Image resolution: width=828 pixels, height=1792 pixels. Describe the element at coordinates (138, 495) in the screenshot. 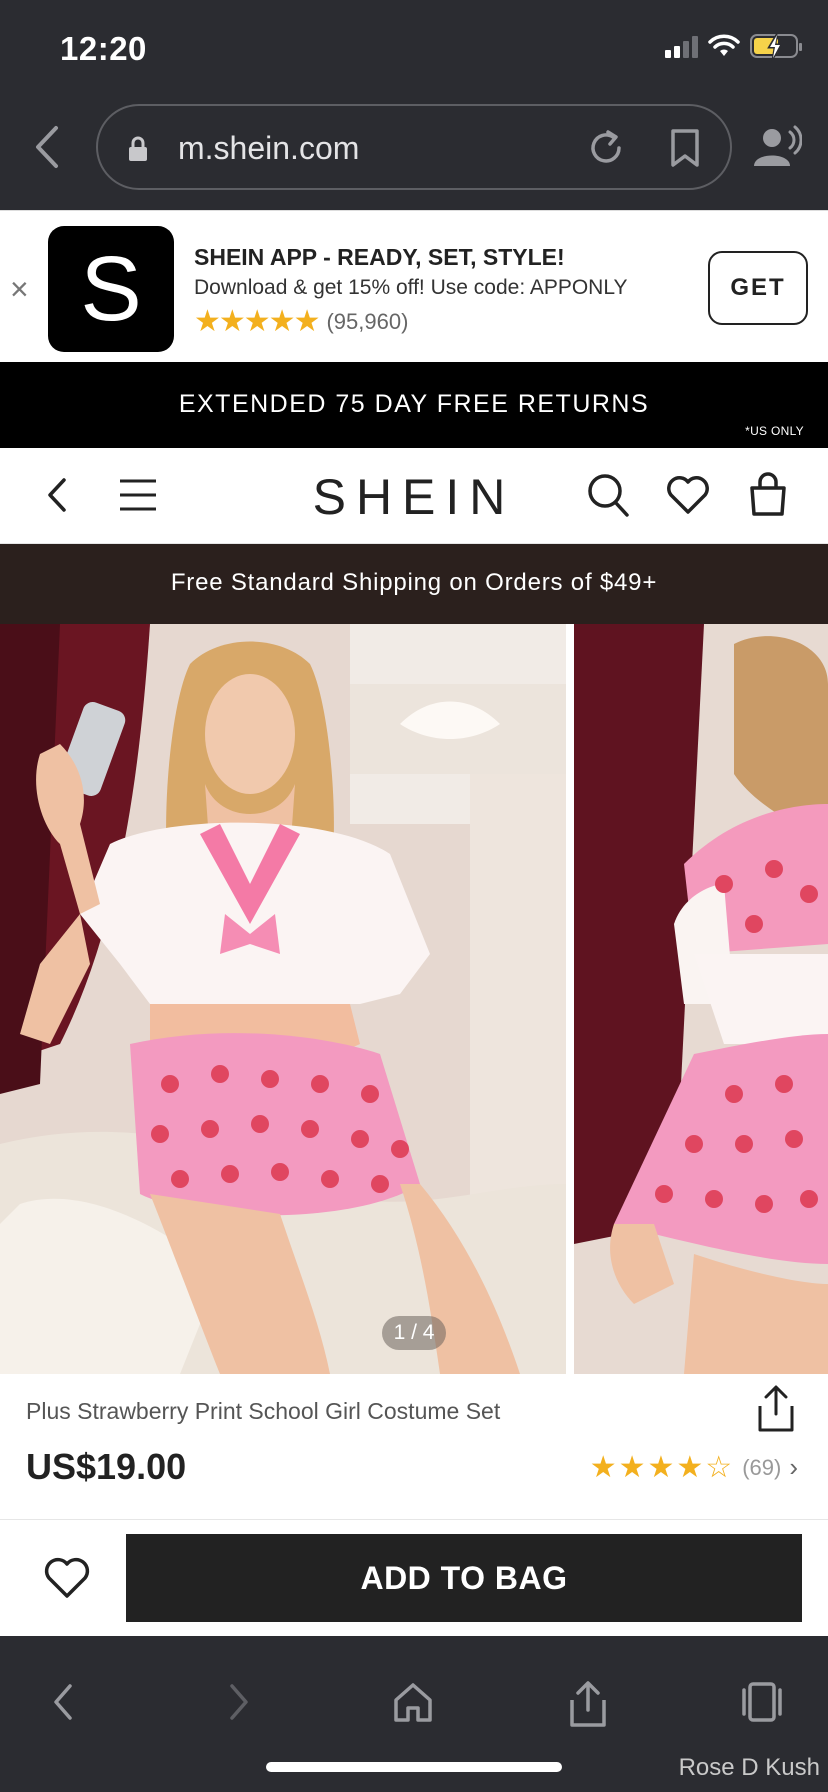

I see `menu-icon` at that location.